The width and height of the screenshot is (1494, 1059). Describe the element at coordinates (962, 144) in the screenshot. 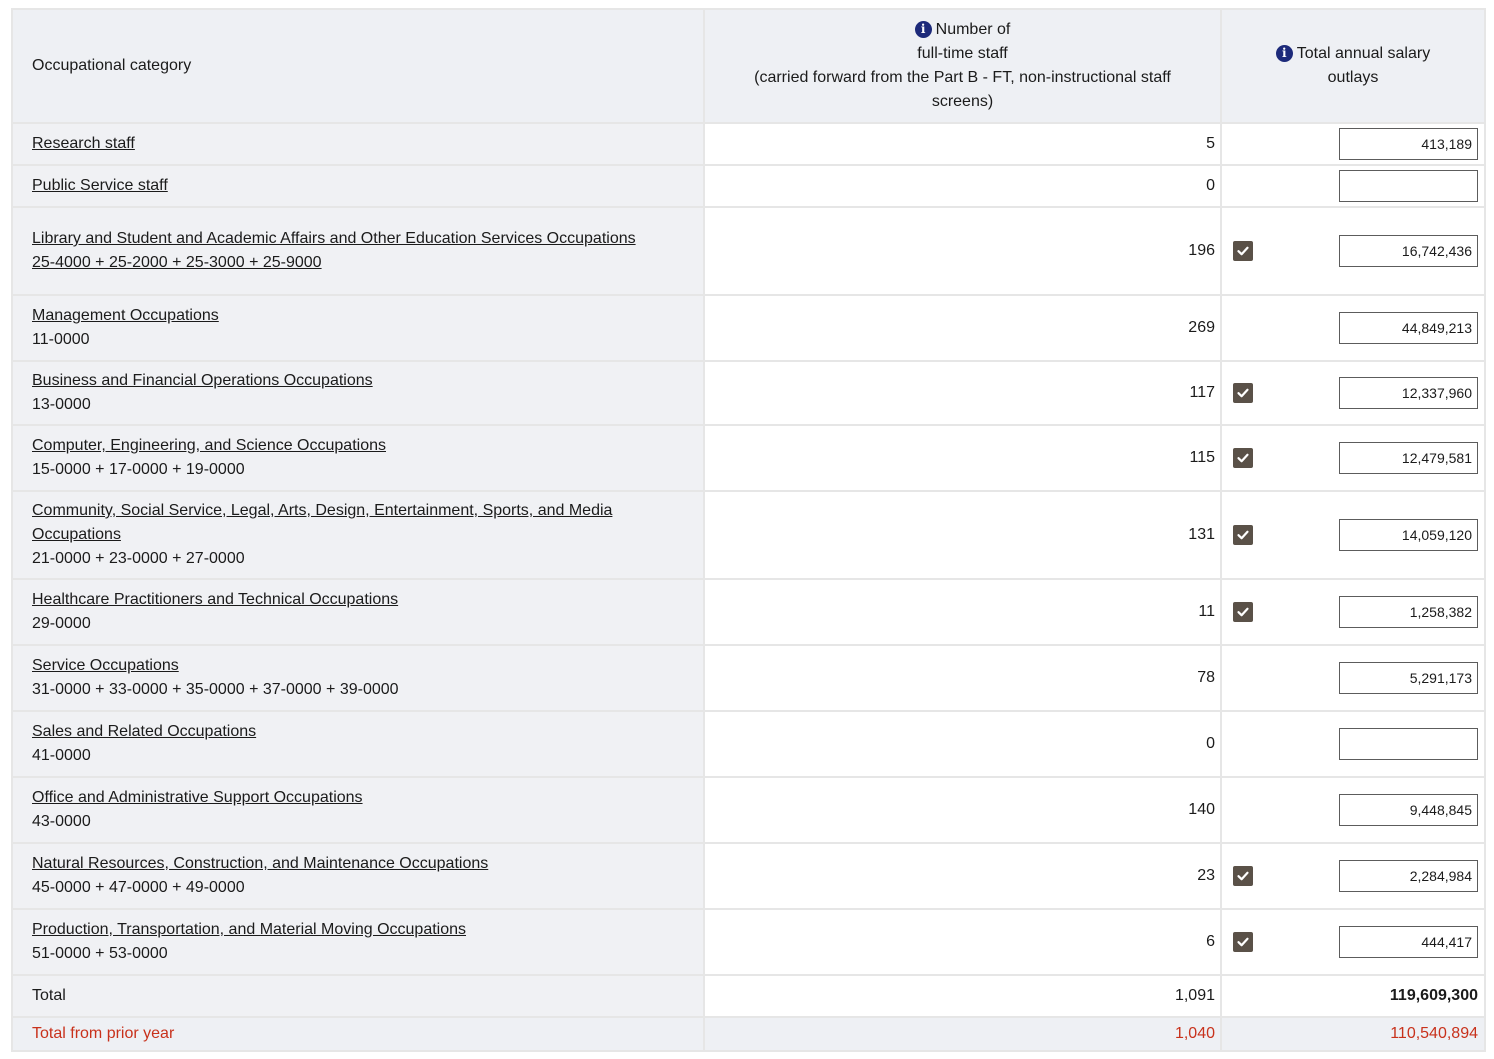

I see `staff-count: 5` at that location.